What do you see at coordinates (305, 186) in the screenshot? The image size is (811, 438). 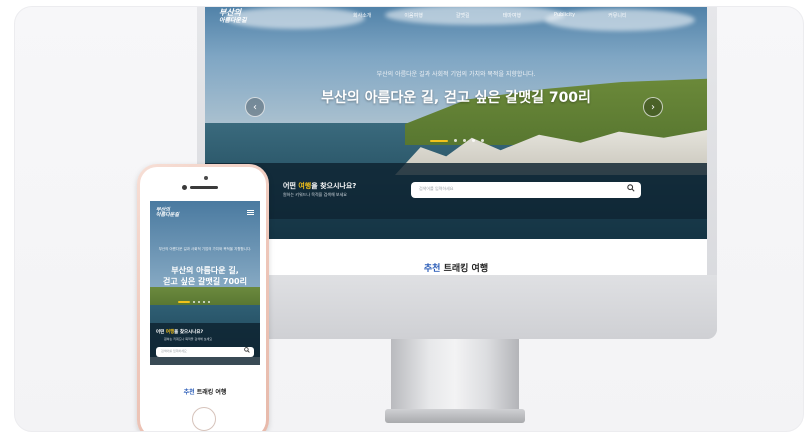 I see `search-question-highlight: 여행` at bounding box center [305, 186].